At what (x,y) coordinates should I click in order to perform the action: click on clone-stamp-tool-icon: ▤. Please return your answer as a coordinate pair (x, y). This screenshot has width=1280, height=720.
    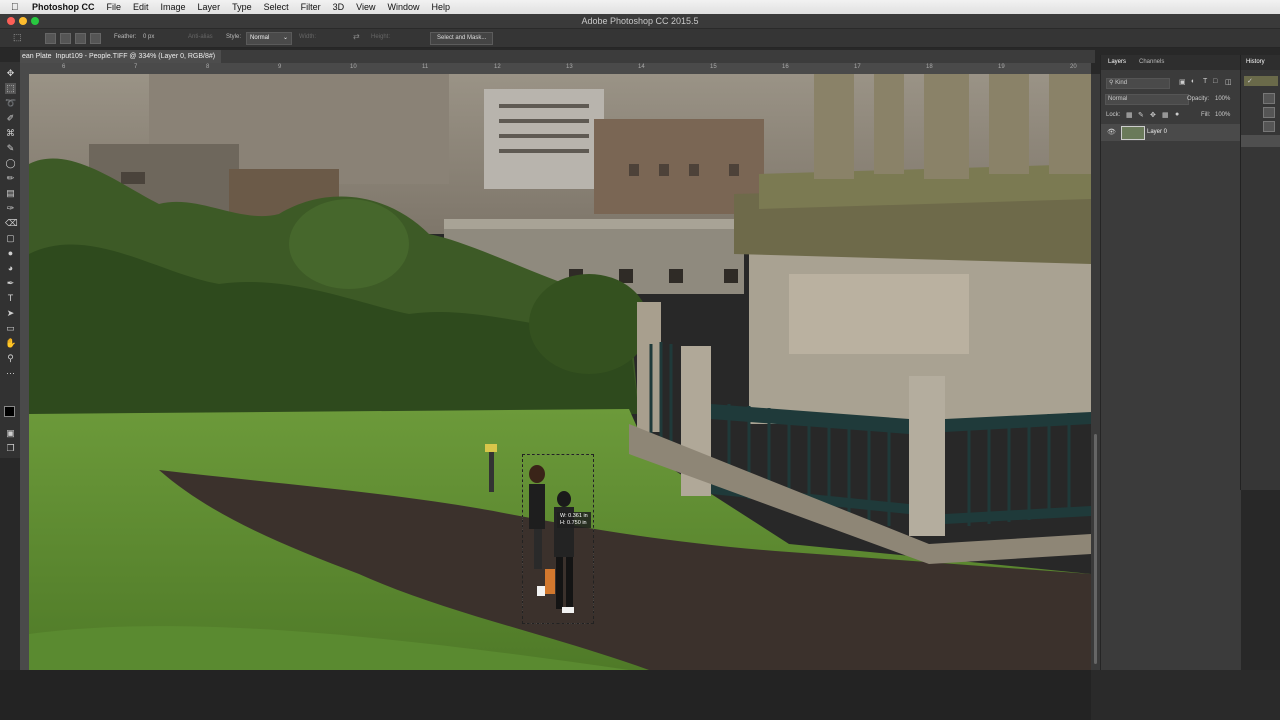
    Looking at the image, I should click on (10, 193).